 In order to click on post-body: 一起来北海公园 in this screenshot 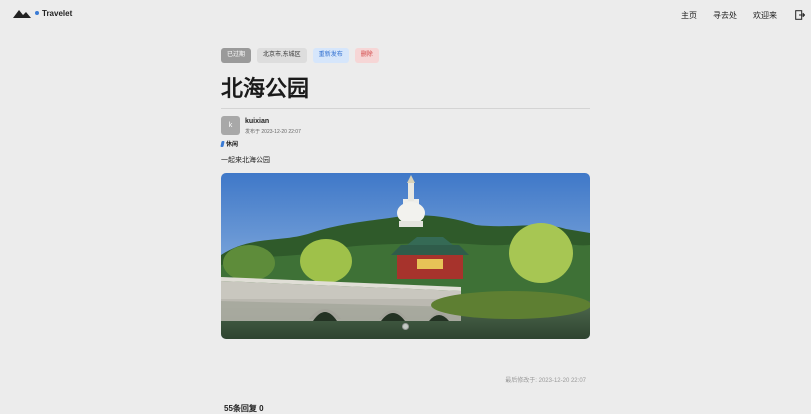, I will do `click(245, 160)`.